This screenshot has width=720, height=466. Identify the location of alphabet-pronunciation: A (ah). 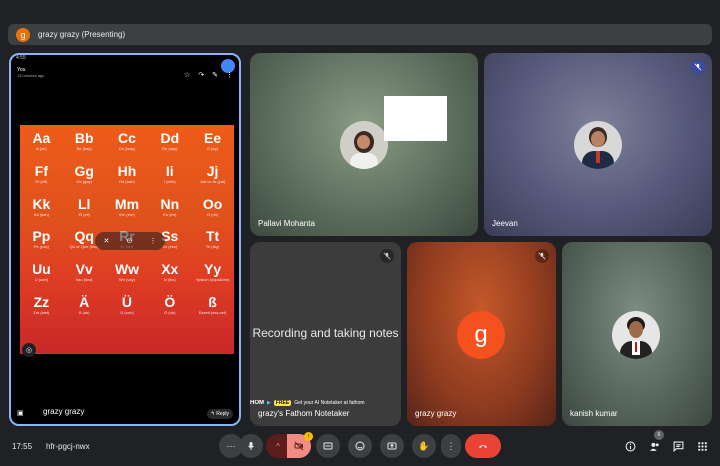
(41, 149).